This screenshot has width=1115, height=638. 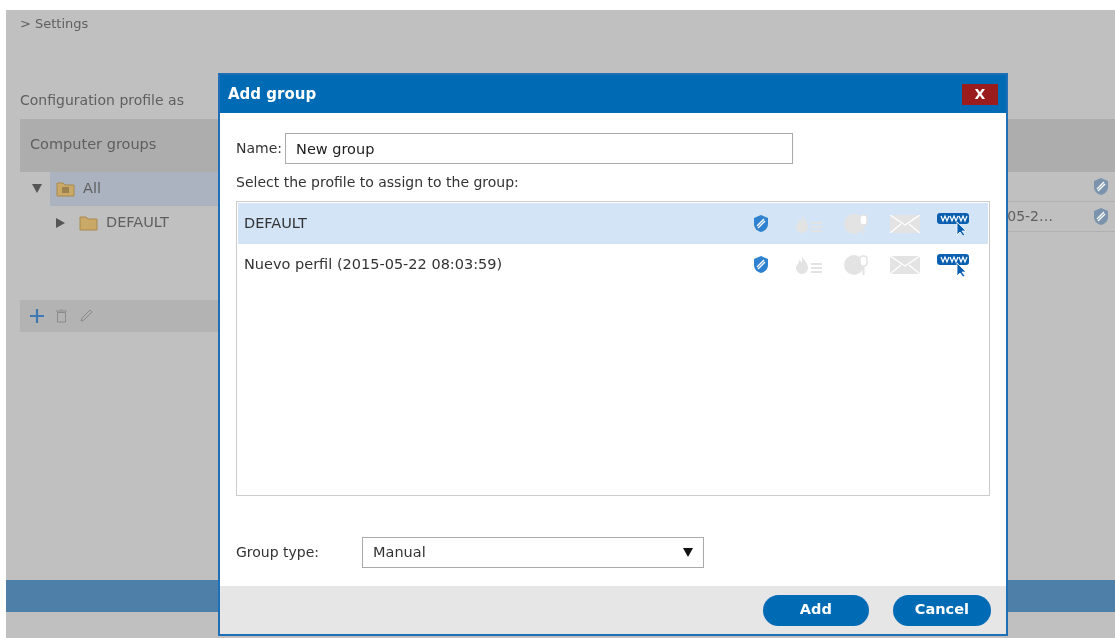 I want to click on expand-arrow-icon, so click(x=60, y=222).